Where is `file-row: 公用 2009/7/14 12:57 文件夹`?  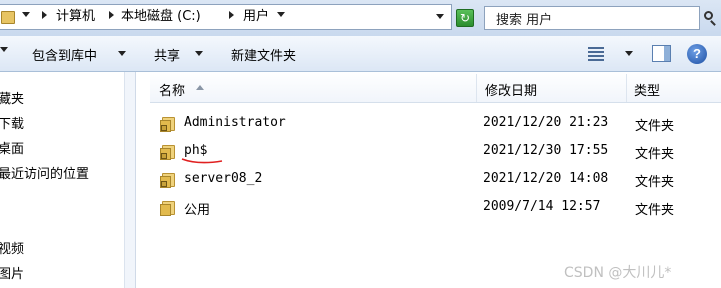 file-row: 公用 2009/7/14 12:57 文件夹 is located at coordinates (435, 208).